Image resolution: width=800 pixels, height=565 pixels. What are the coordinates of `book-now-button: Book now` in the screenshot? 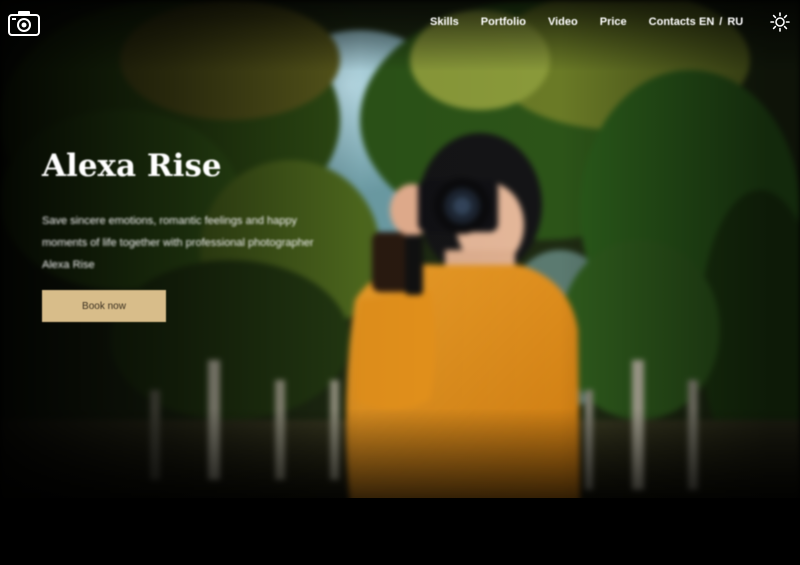 It's located at (104, 306).